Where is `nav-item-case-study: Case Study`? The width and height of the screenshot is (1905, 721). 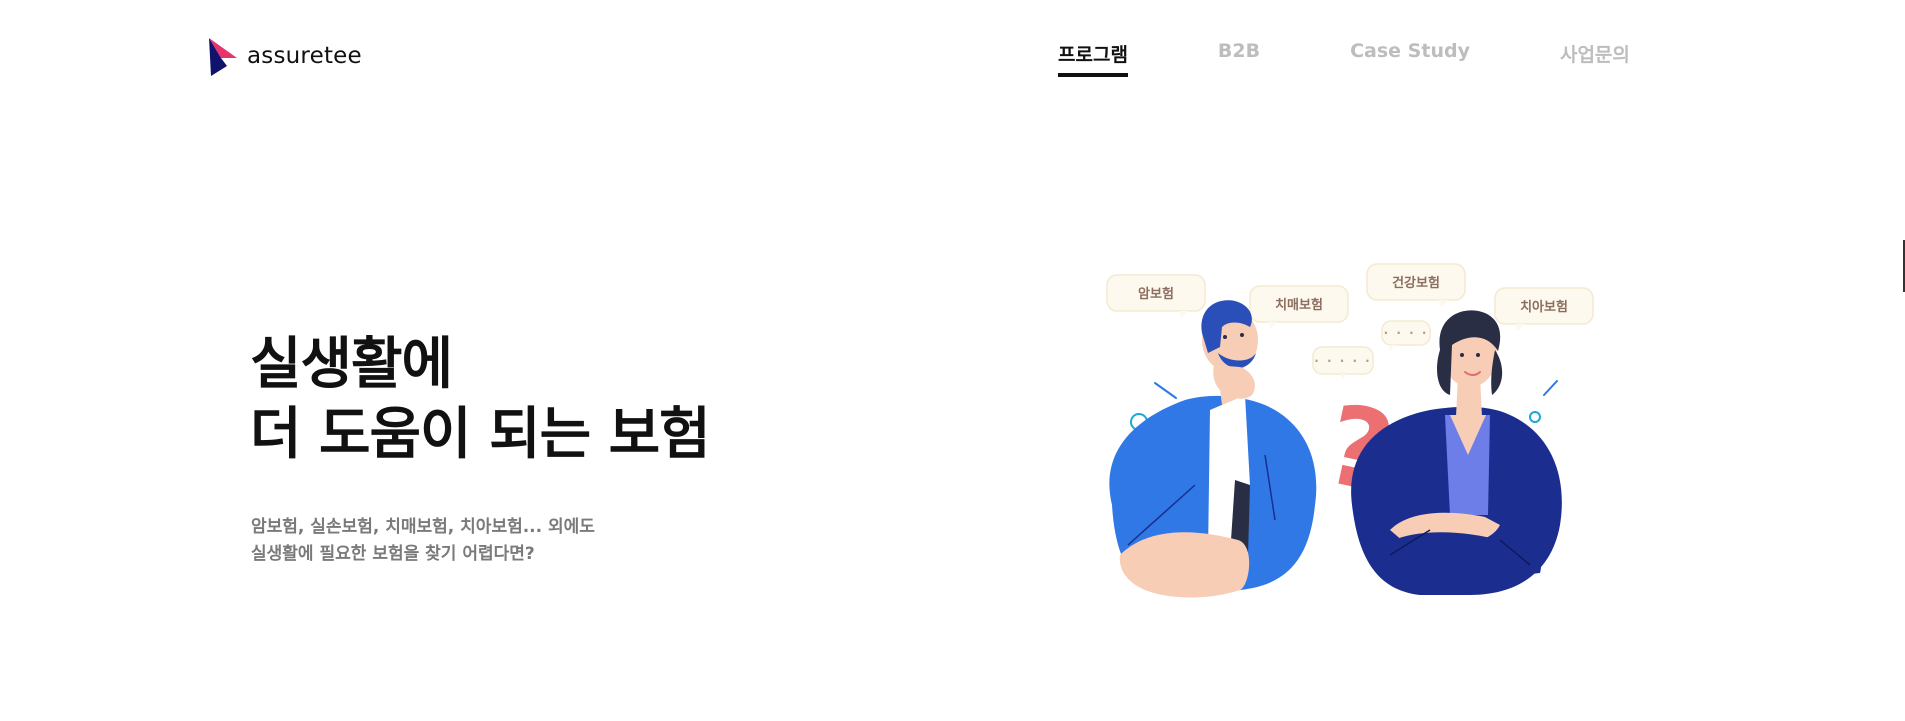
nav-item-case-study: Case Study is located at coordinates (1410, 54).